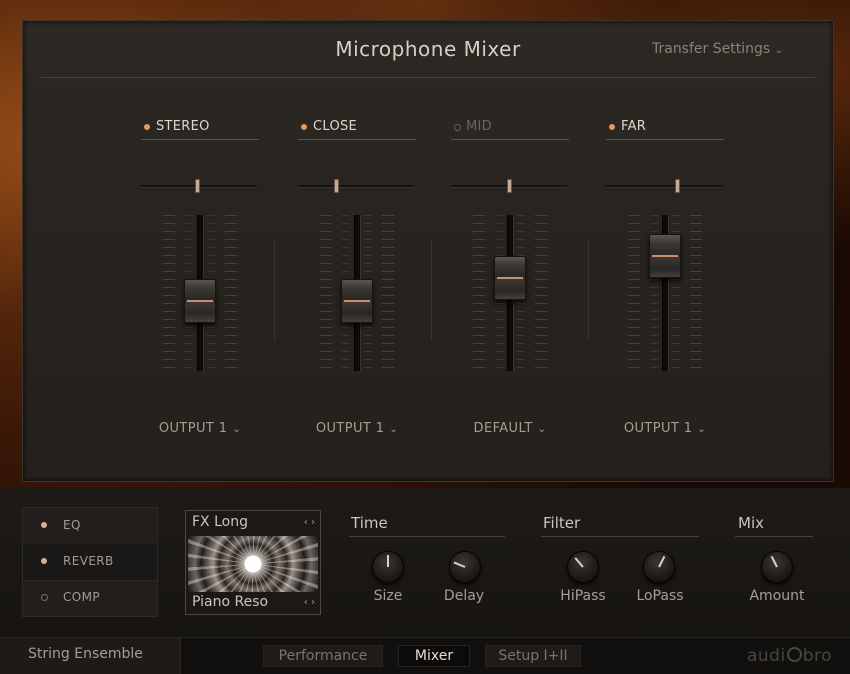  Describe the element at coordinates (751, 523) in the screenshot. I see `mix-group-title: Mix` at that location.